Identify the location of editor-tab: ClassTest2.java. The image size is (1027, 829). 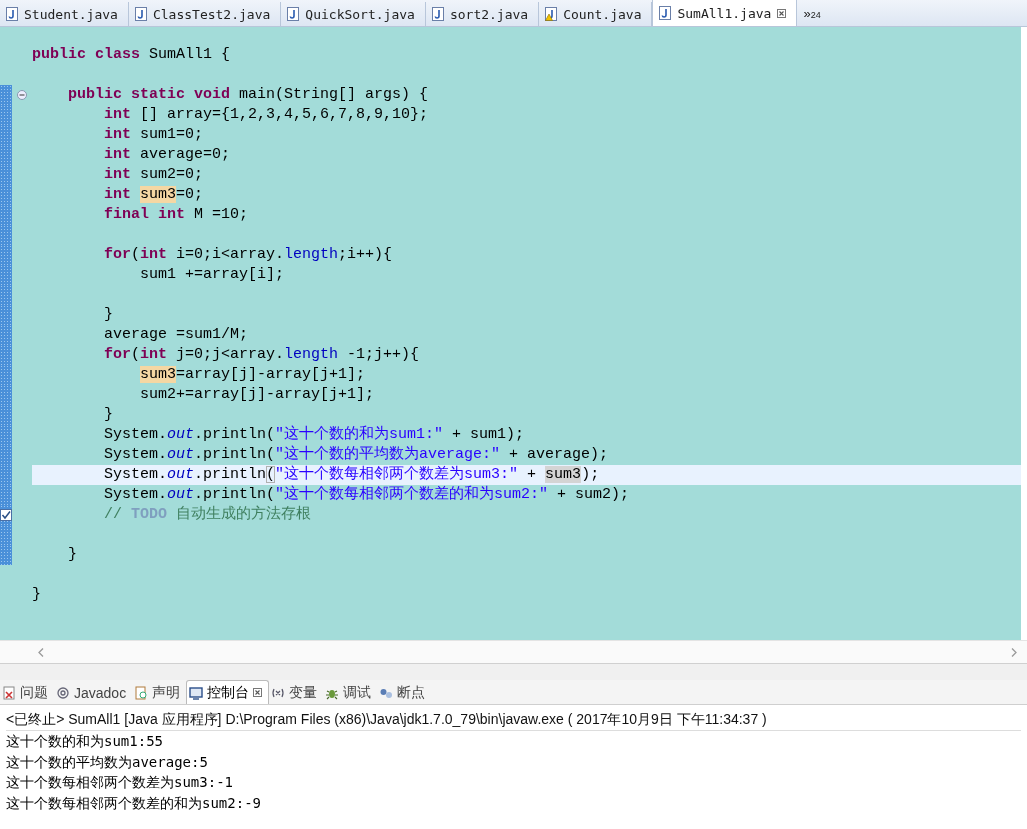
(205, 14).